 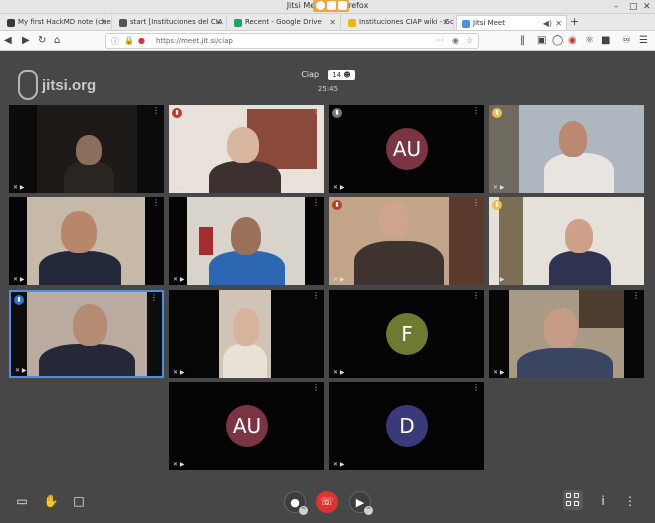 I want to click on camera-settings-icon: ^, so click(x=368, y=510).